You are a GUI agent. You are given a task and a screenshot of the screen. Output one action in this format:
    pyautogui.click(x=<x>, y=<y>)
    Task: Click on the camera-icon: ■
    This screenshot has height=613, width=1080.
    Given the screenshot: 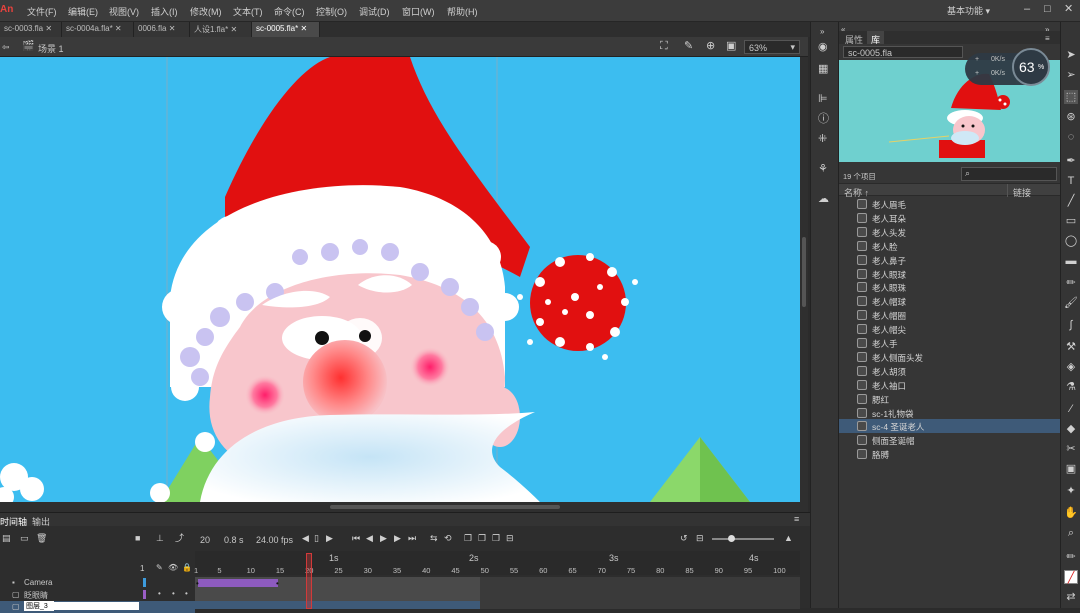 What is the action you would take?
    pyautogui.click(x=137, y=538)
    